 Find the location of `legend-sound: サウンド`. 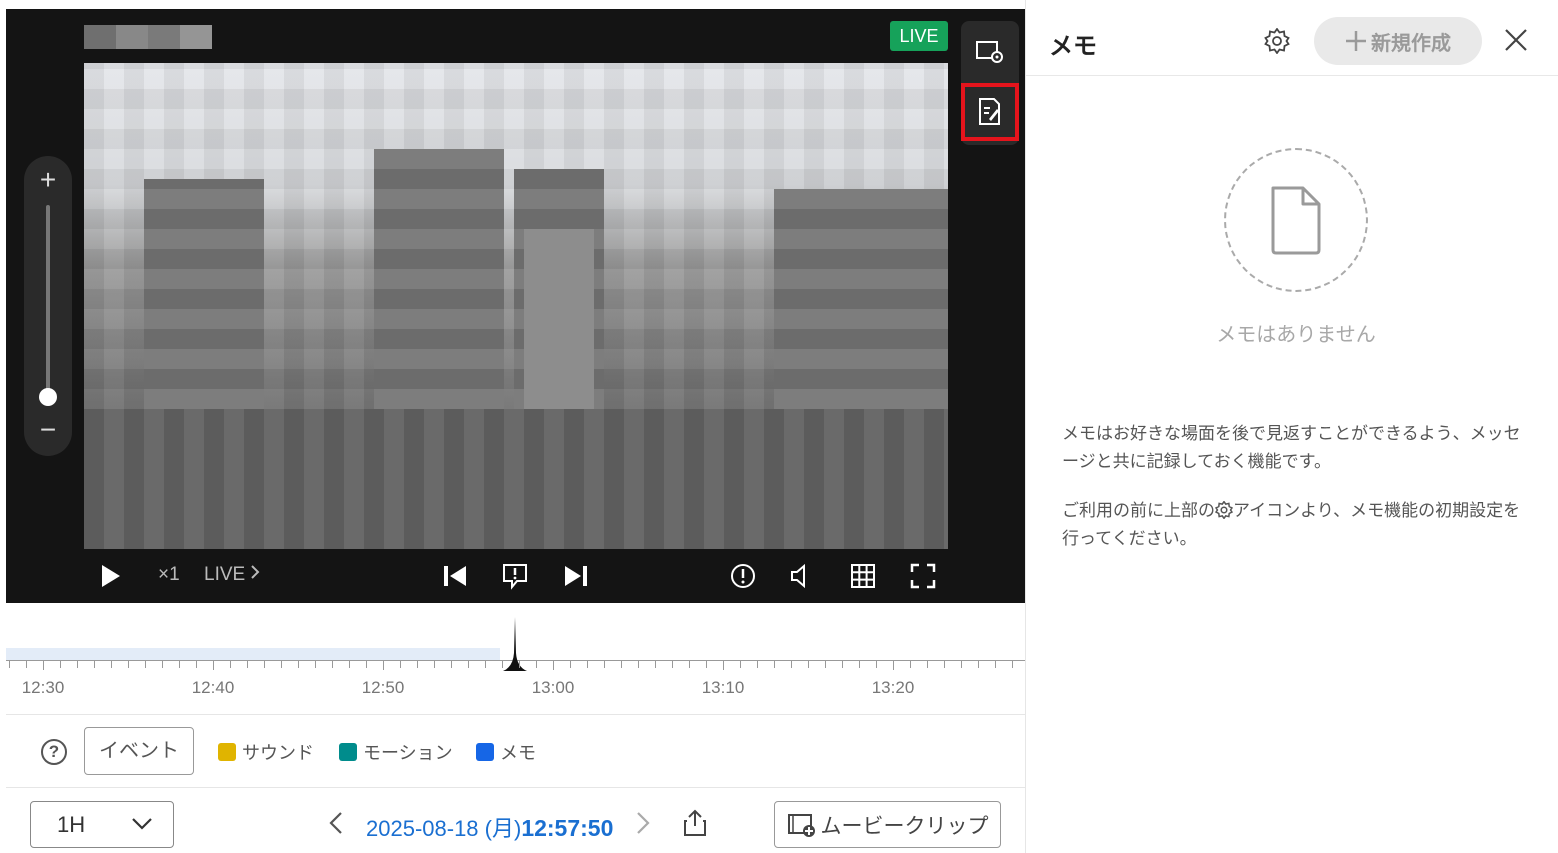

legend-sound: サウンド is located at coordinates (266, 752).